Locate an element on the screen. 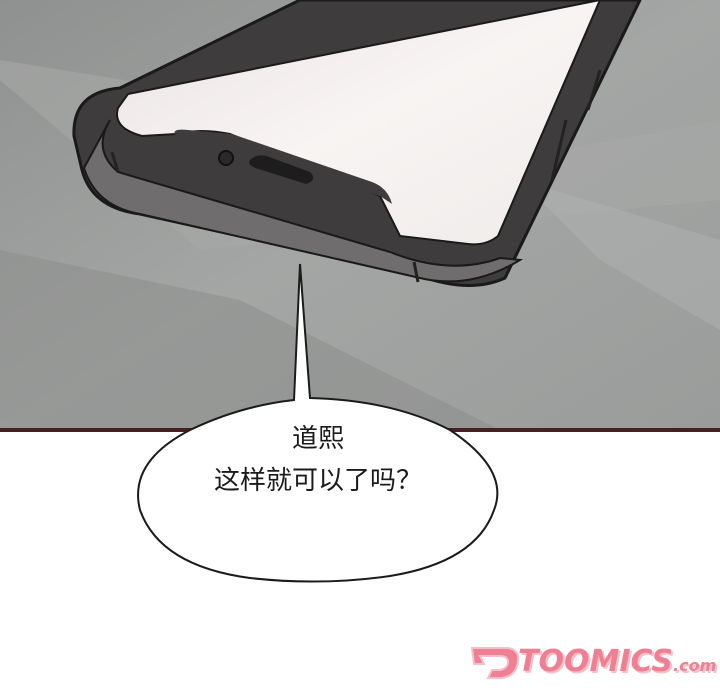 The width and height of the screenshot is (720, 700). logo-mark is located at coordinates (495, 663).